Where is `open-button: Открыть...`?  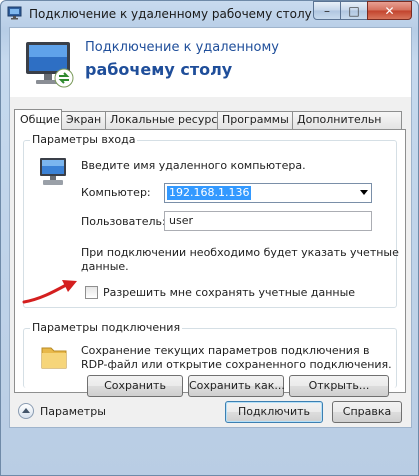
open-button: Открыть... is located at coordinates (339, 386).